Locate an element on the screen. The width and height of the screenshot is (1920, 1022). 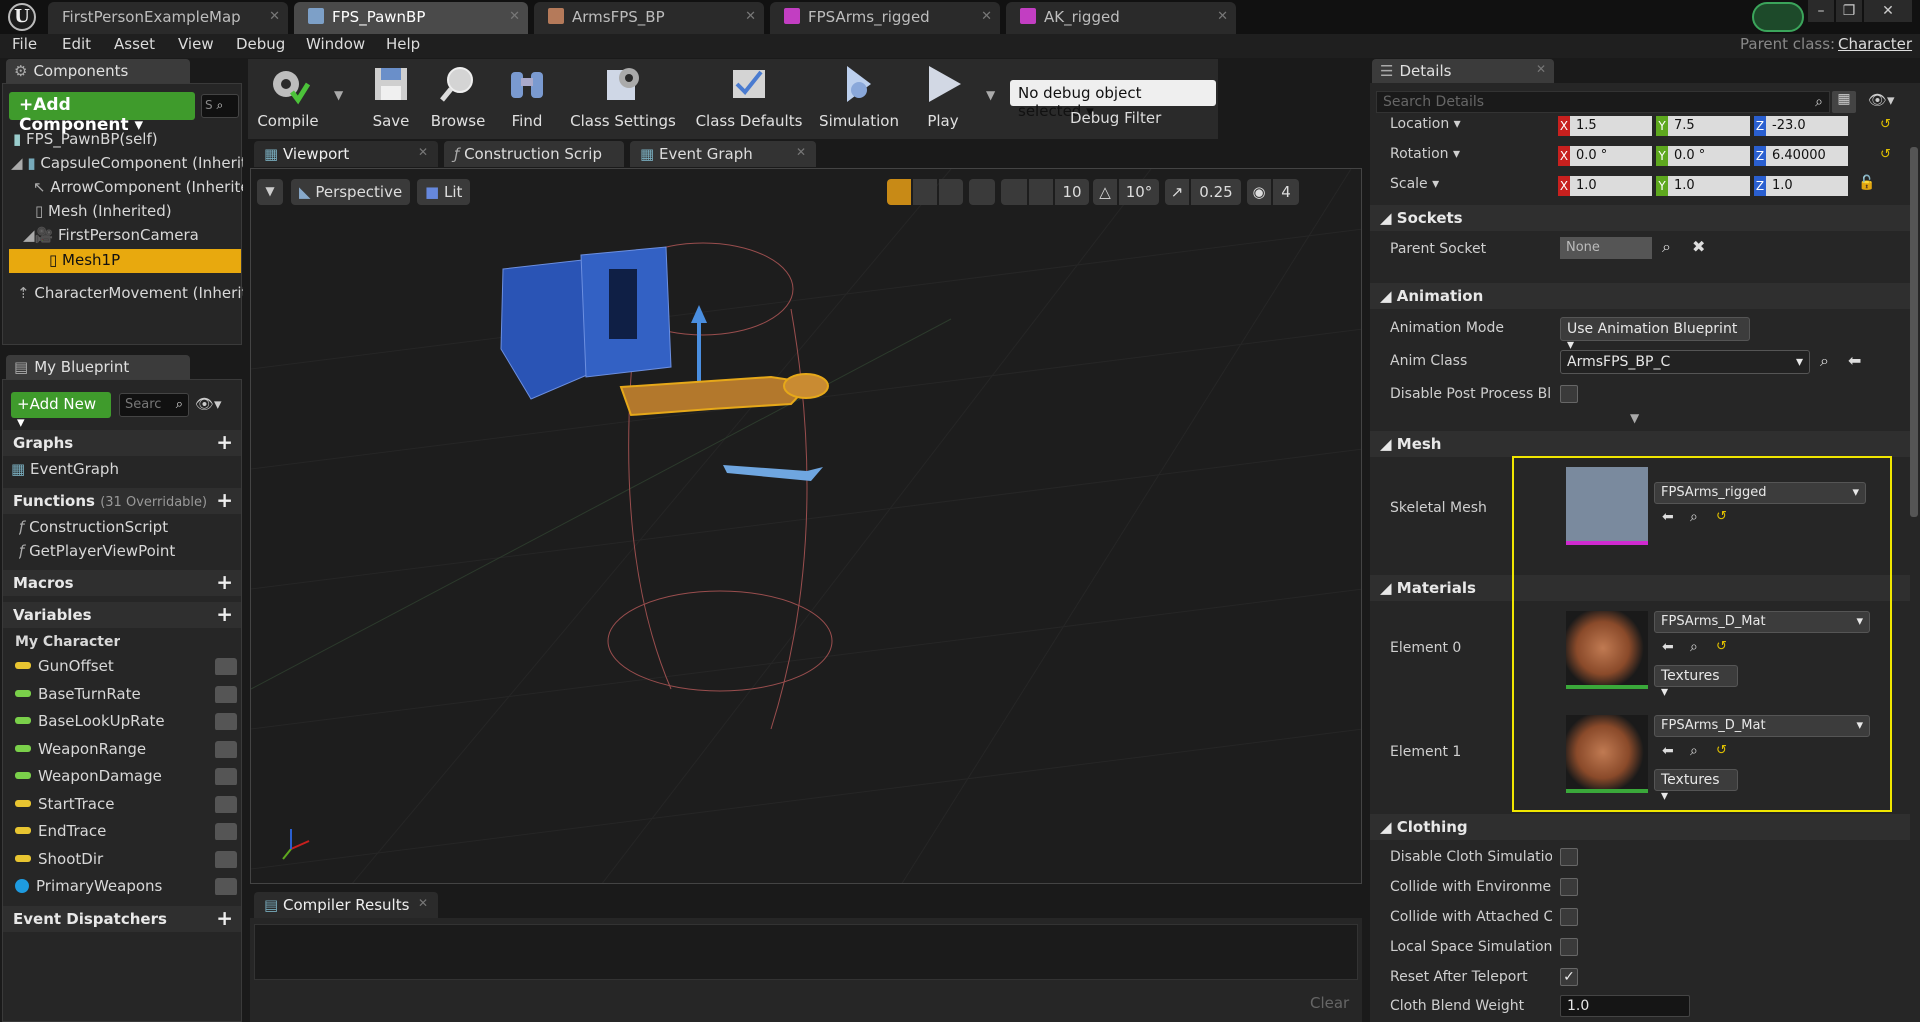
menu-asset: Asset is located at coordinates (134, 44).